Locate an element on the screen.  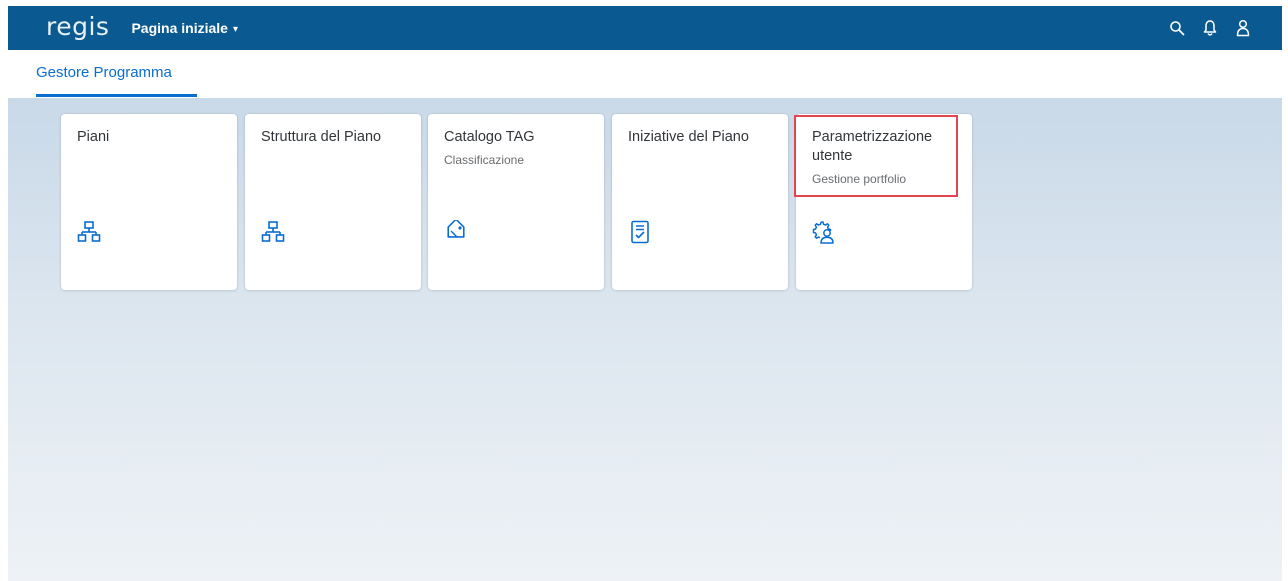
regis-logo: regis is located at coordinates (77, 26).